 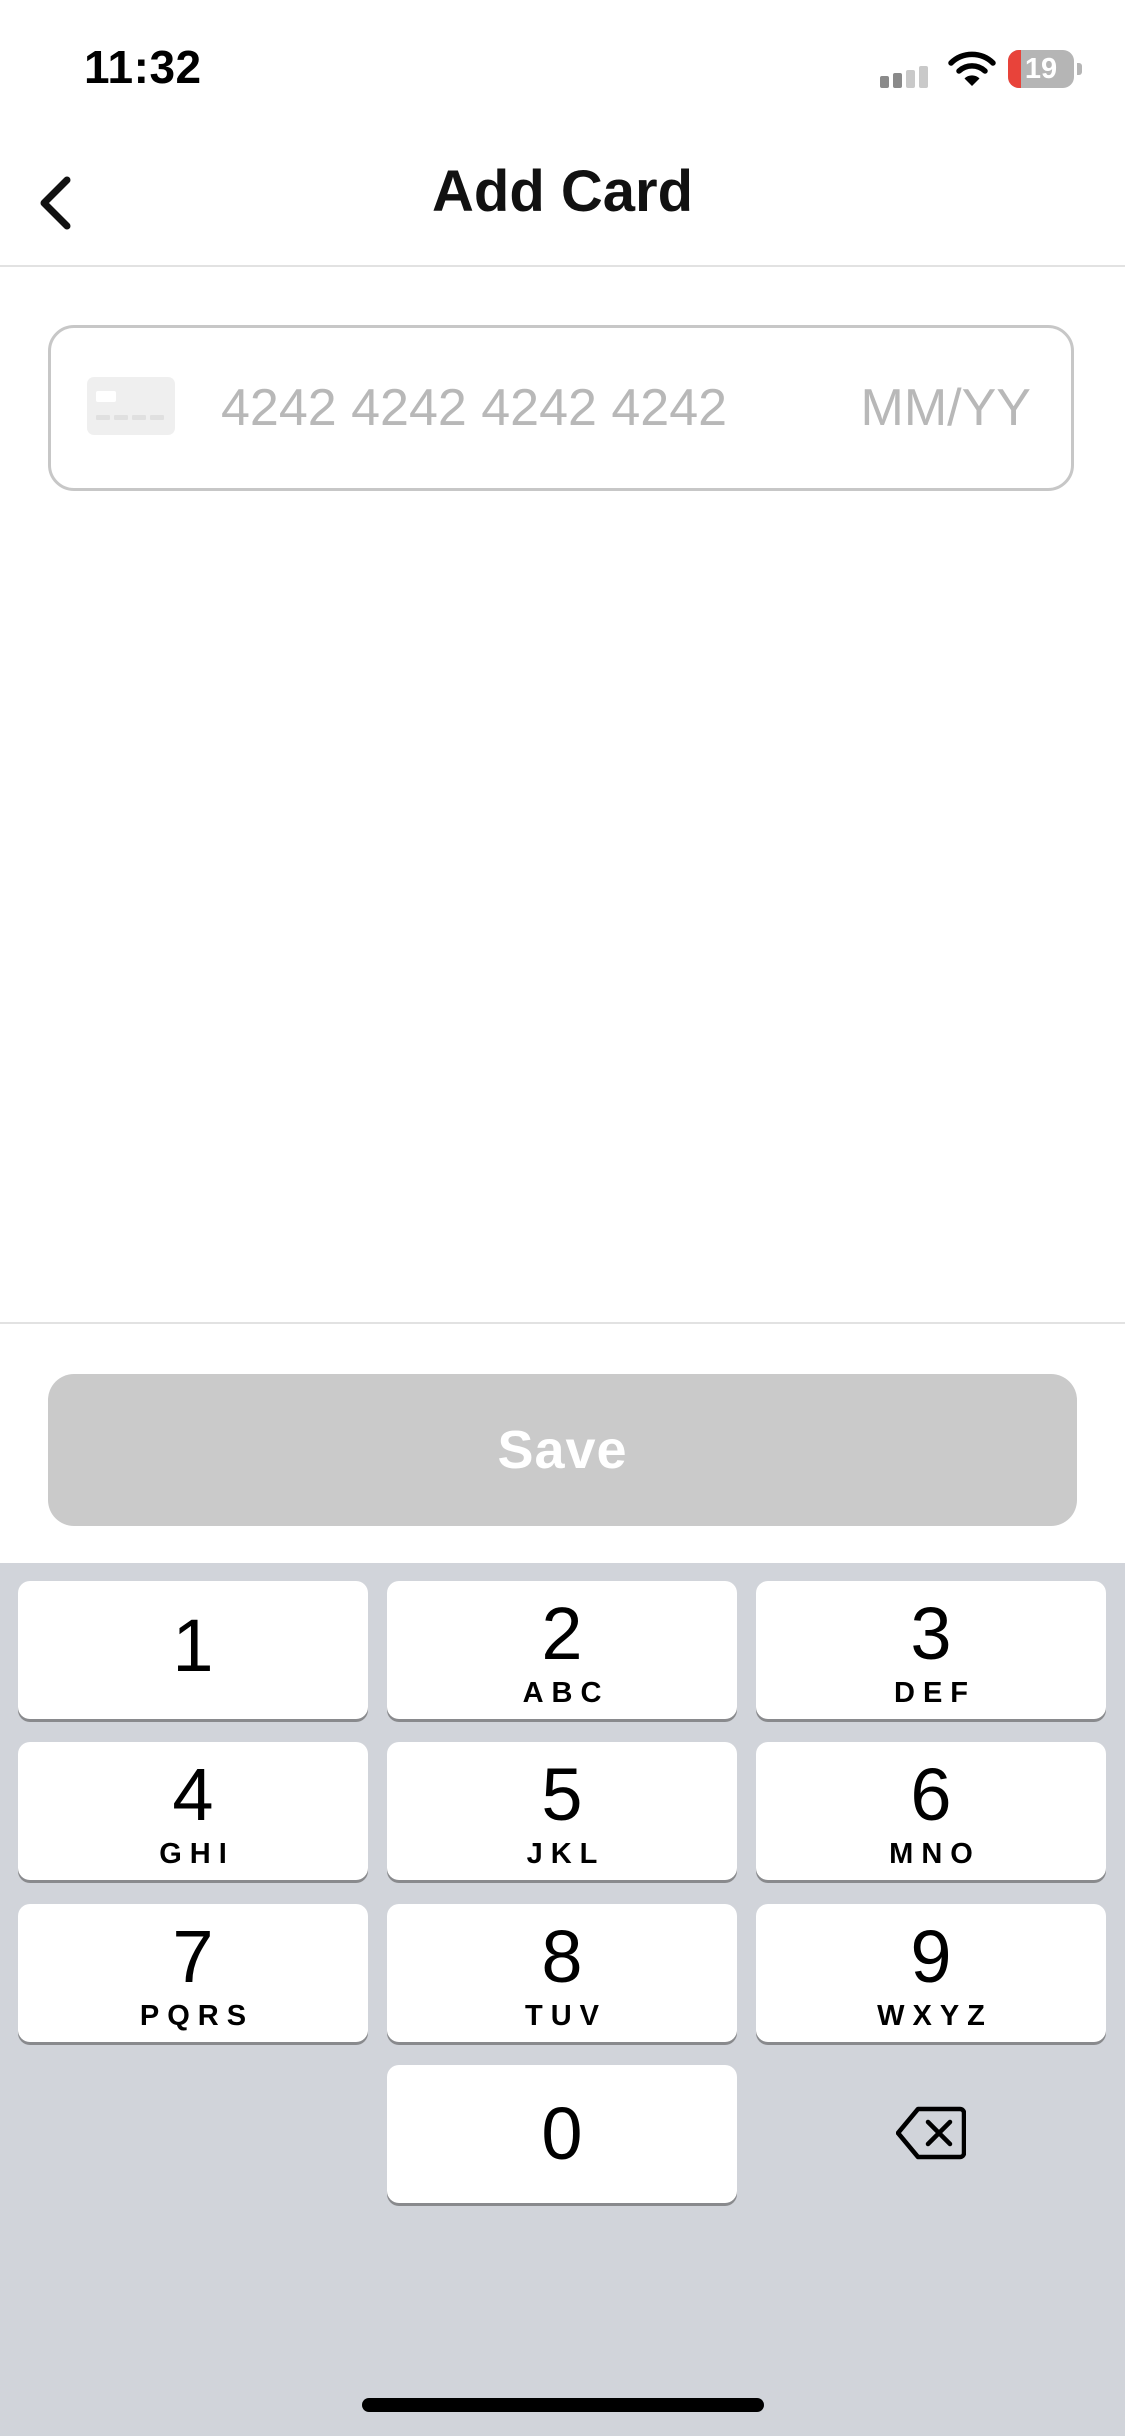 I want to click on delete-key, so click(x=930, y=2134).